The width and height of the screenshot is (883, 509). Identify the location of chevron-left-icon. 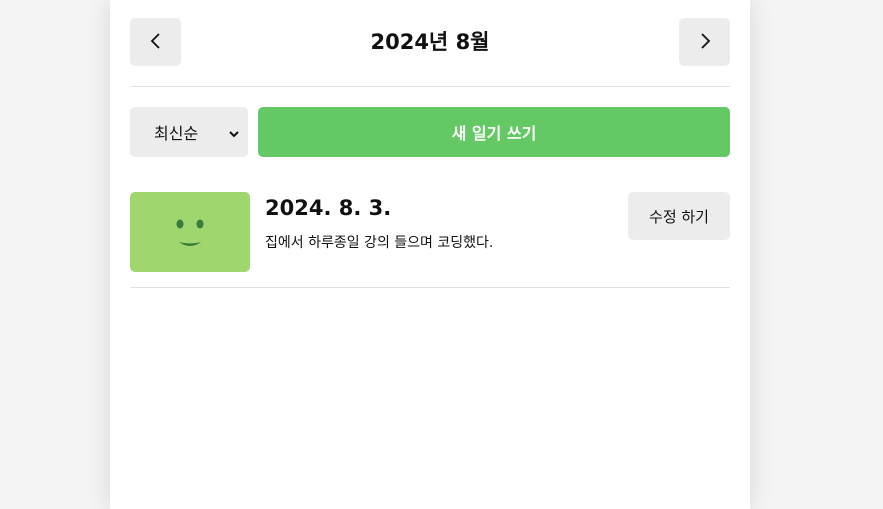
(156, 42).